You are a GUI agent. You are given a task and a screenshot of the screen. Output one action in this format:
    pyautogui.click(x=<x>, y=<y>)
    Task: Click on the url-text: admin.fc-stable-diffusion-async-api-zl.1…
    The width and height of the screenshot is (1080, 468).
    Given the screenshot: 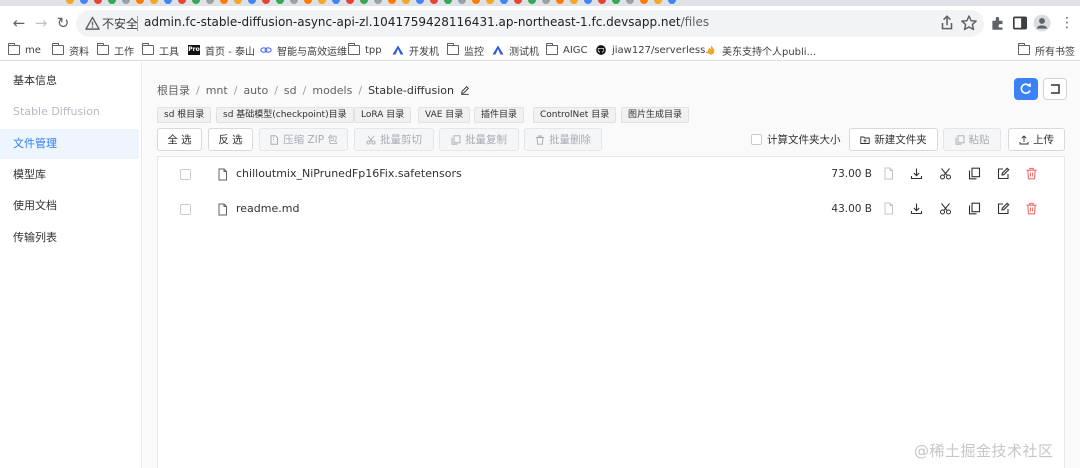 What is the action you would take?
    pyautogui.click(x=426, y=22)
    